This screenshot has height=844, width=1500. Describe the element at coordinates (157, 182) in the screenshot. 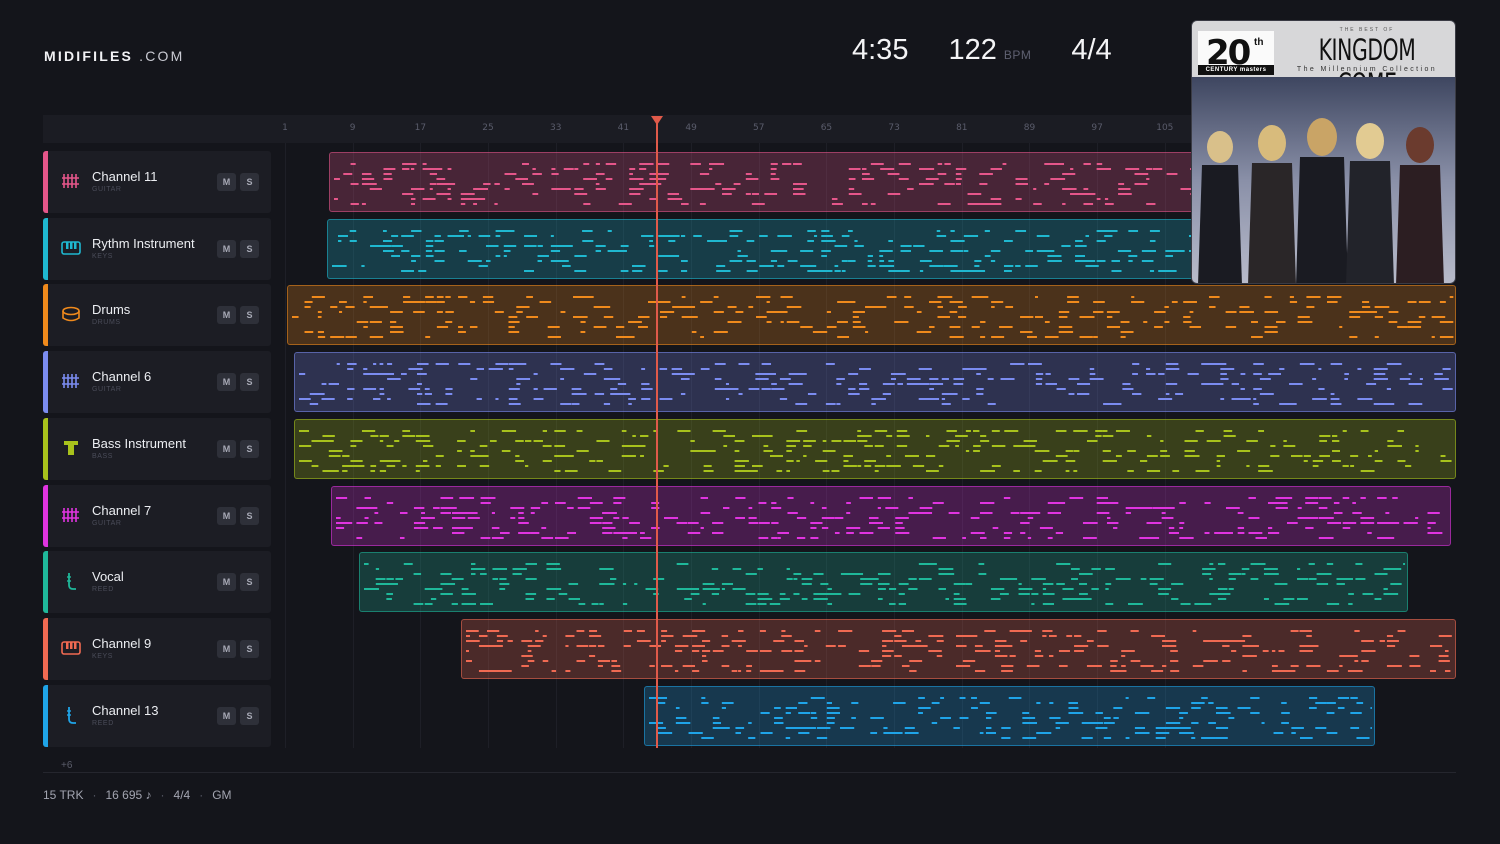

I see `track-header: Channel 11 GUITAR M S` at that location.